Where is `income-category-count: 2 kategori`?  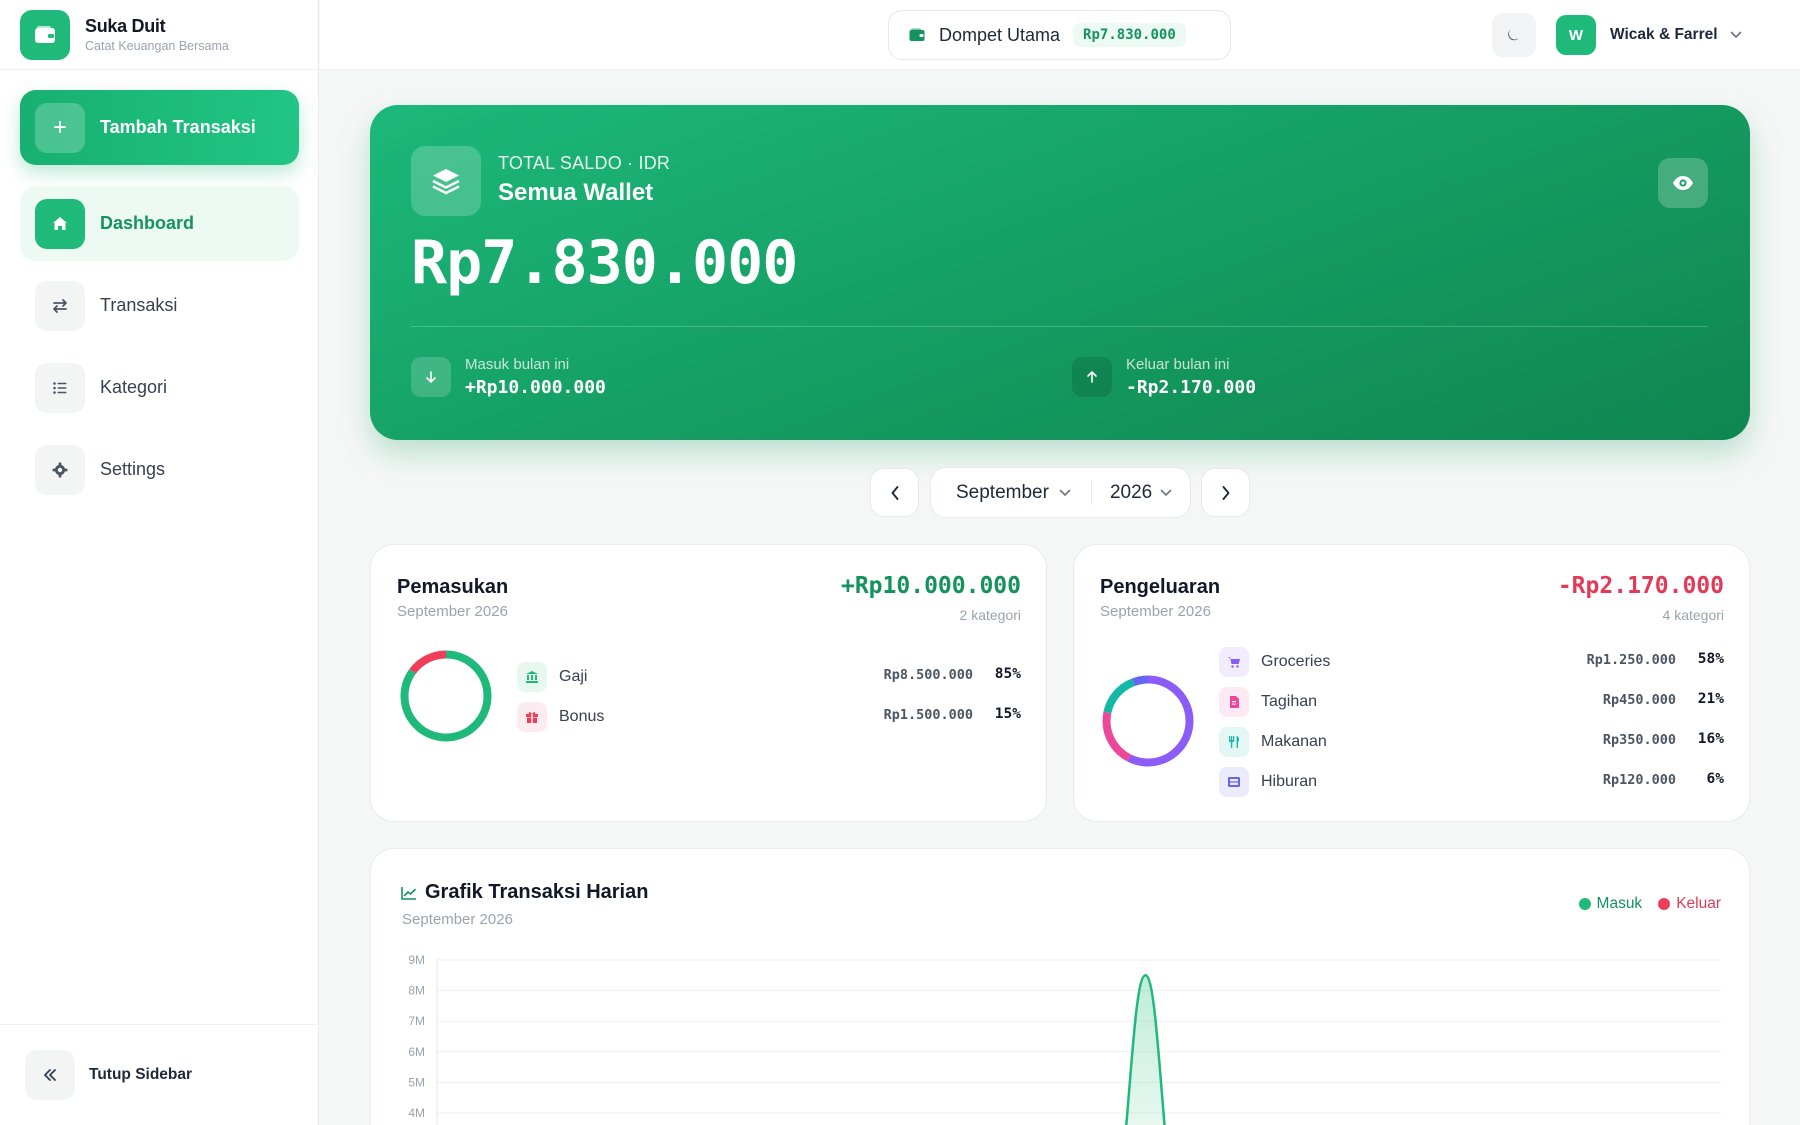
income-category-count: 2 kategori is located at coordinates (990, 615).